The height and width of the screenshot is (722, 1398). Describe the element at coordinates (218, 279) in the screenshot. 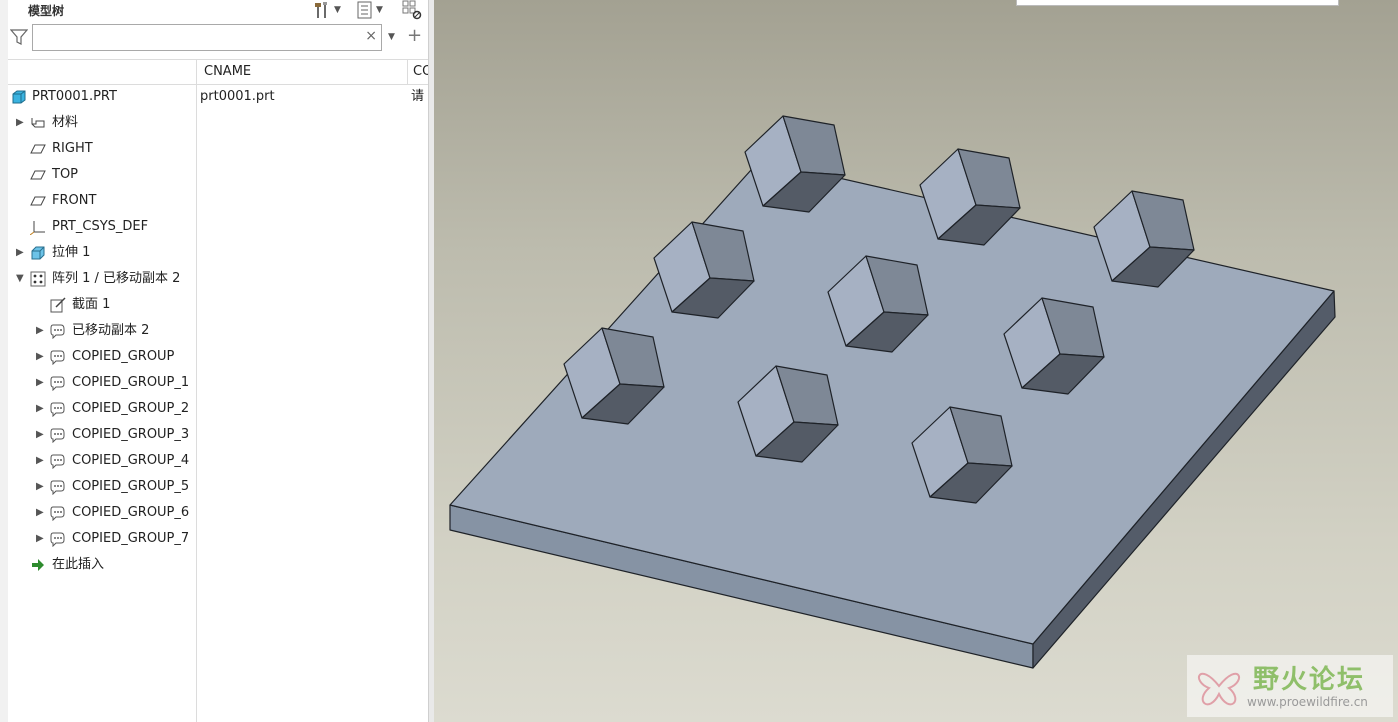

I see `tree-item-pattern: ▼ 阵列 1 / 已移动副本 2` at that location.